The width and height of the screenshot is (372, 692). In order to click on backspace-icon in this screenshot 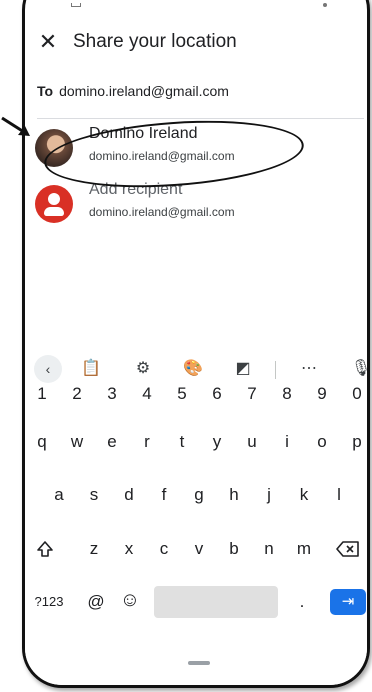, I will do `click(348, 549)`.